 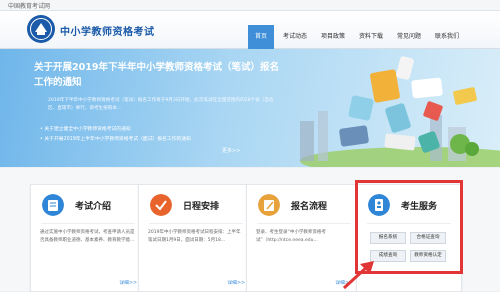 I want to click on nav-policy: 项目政策, so click(x=333, y=37).